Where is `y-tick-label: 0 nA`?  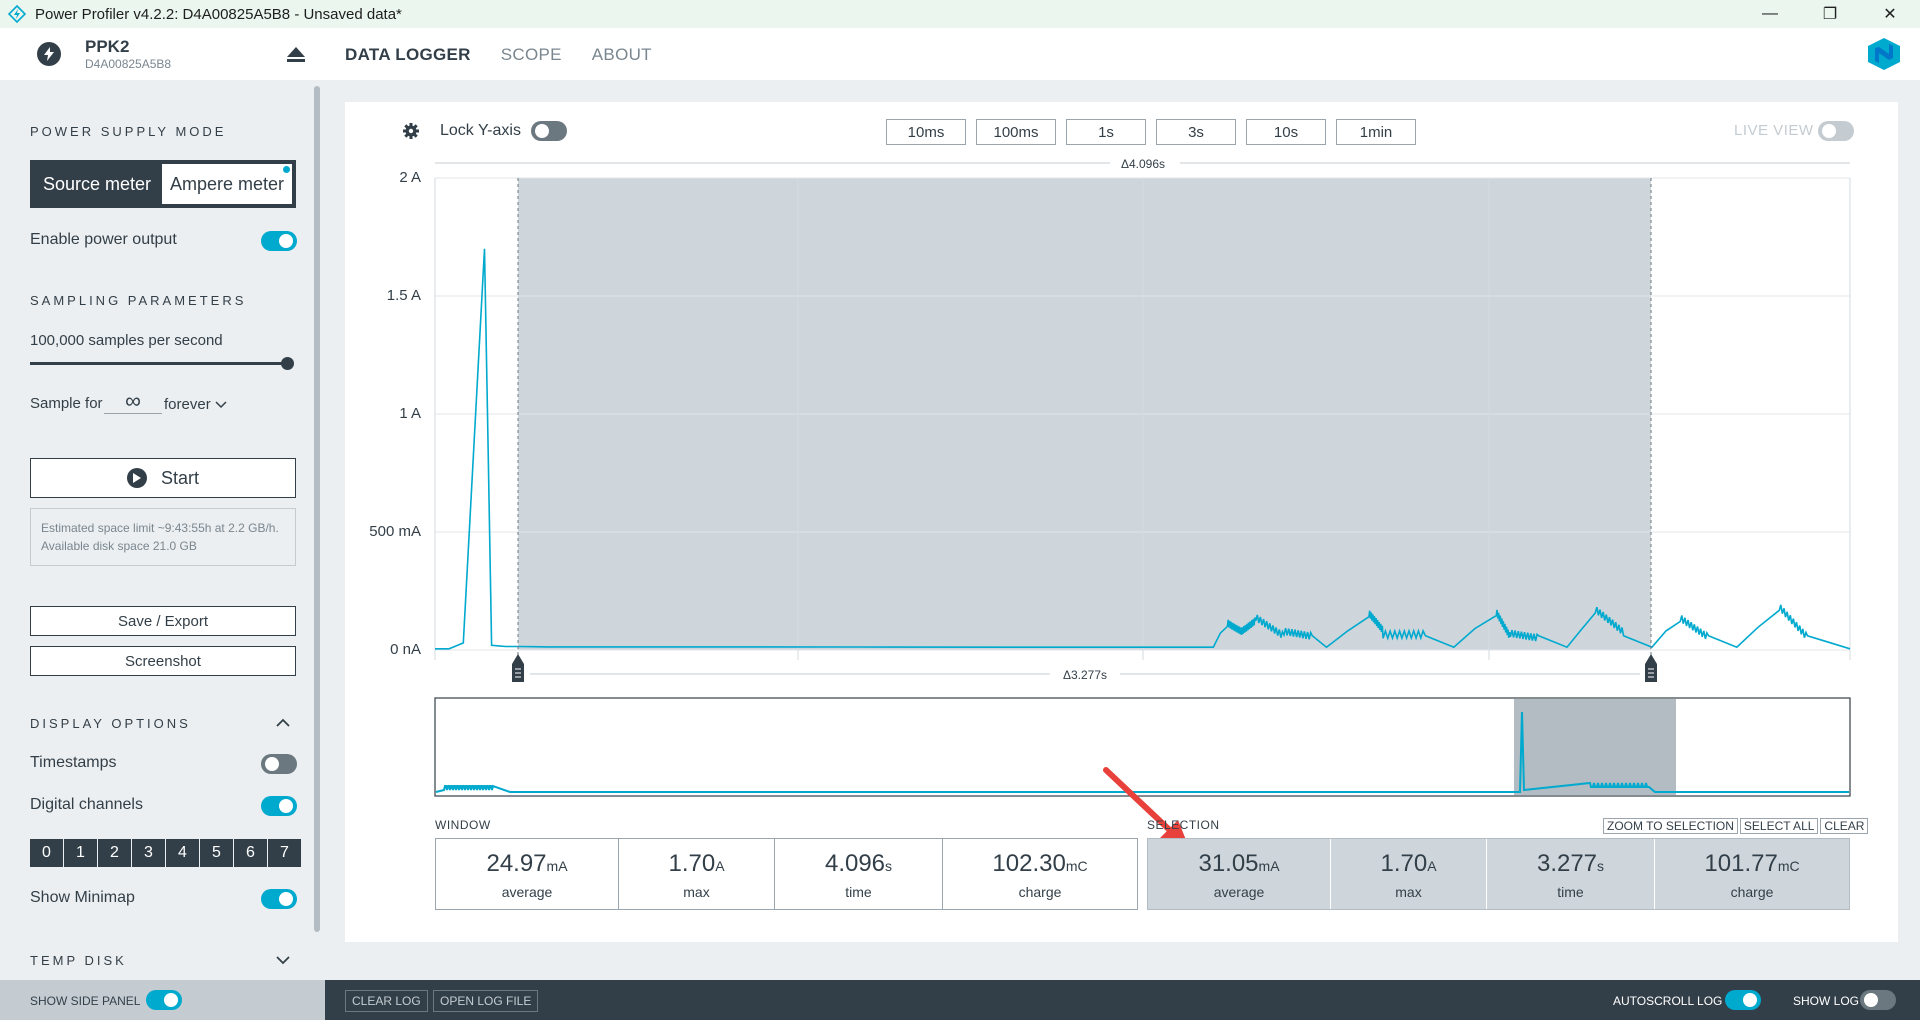 y-tick-label: 0 nA is located at coordinates (405, 649).